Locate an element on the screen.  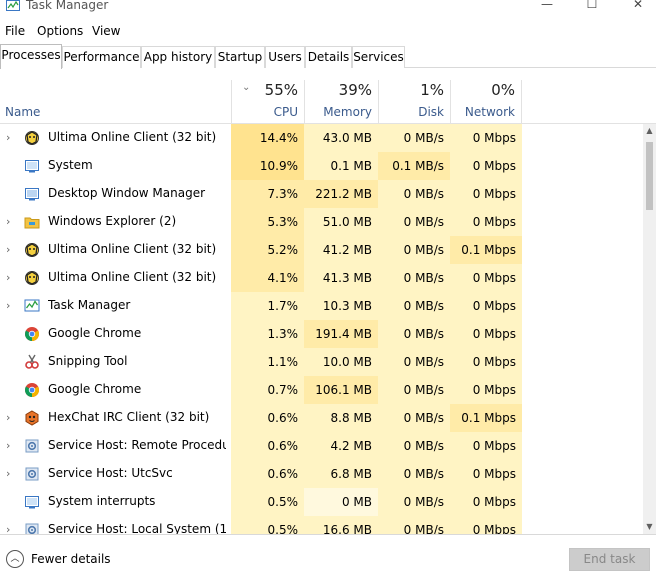
process-memory: 221.2 MB is located at coordinates (341, 194).